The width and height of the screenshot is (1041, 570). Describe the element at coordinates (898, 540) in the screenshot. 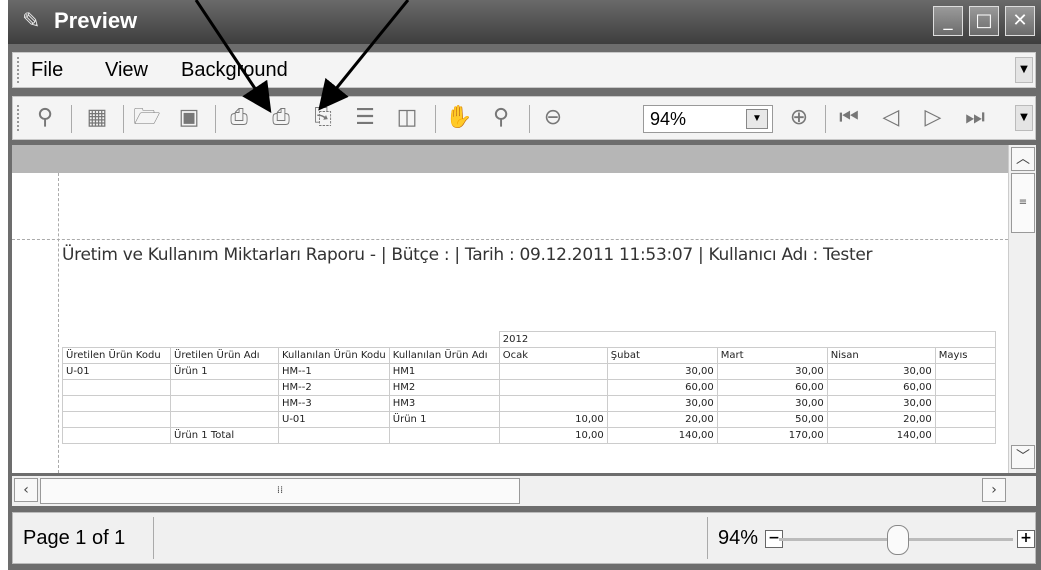

I see `zoom-slider-knob` at that location.